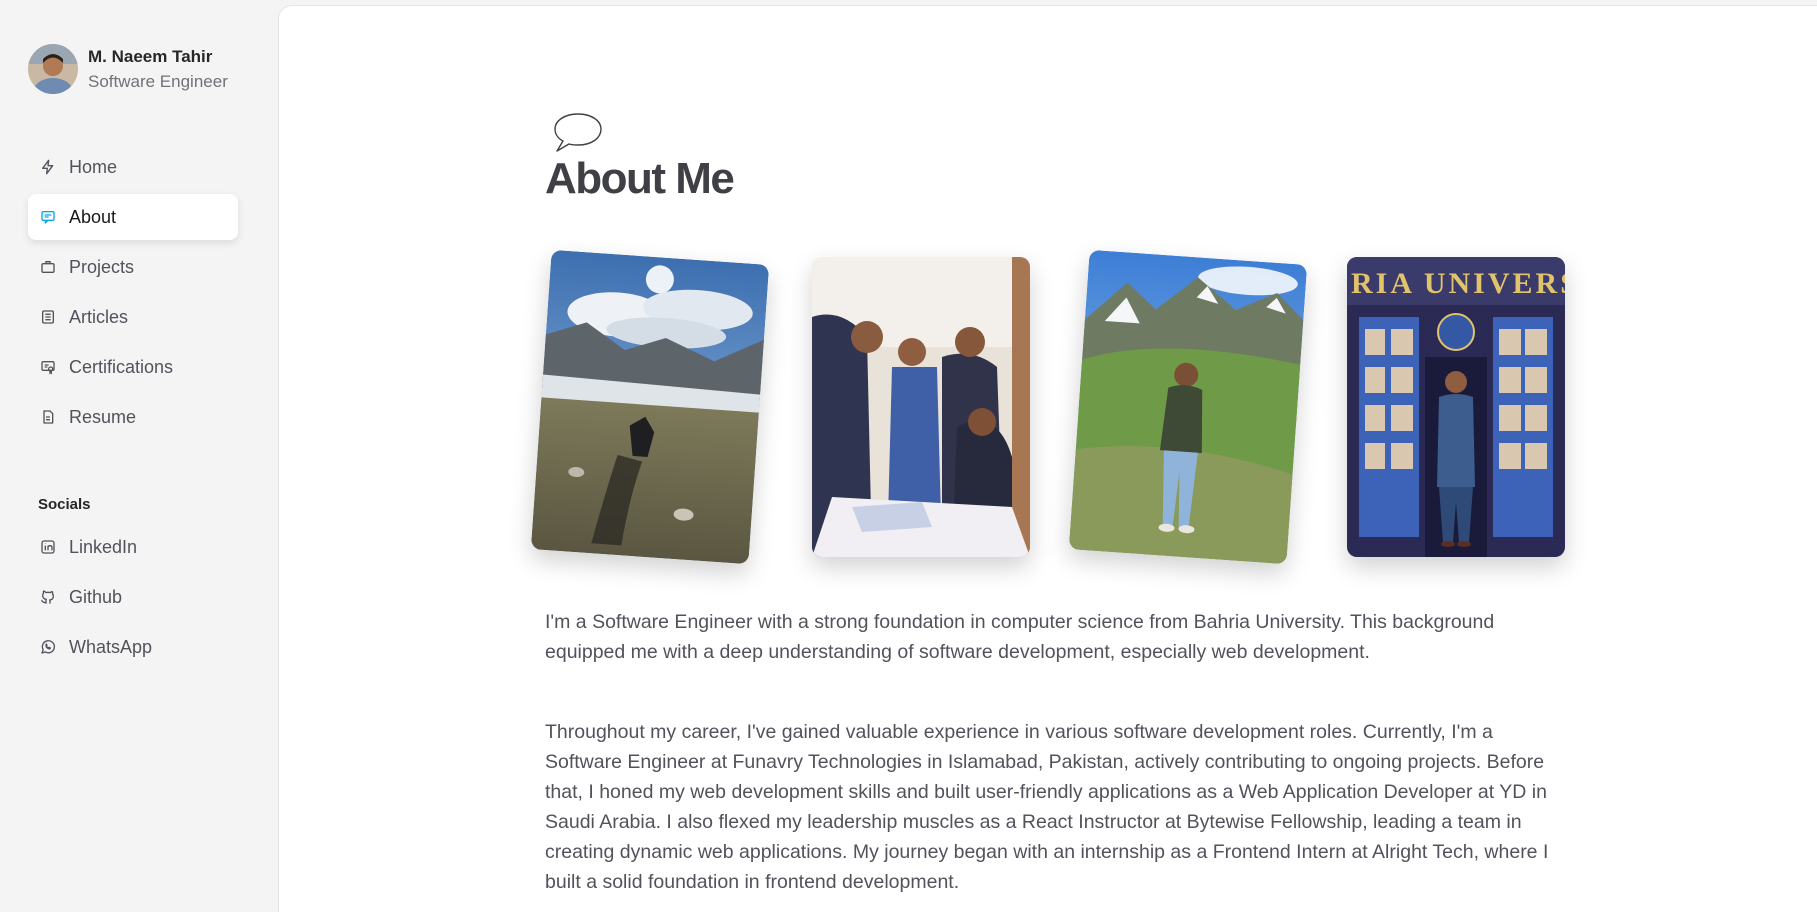 The image size is (1817, 912). Describe the element at coordinates (64, 504) in the screenshot. I see `socials-heading: Socials` at that location.